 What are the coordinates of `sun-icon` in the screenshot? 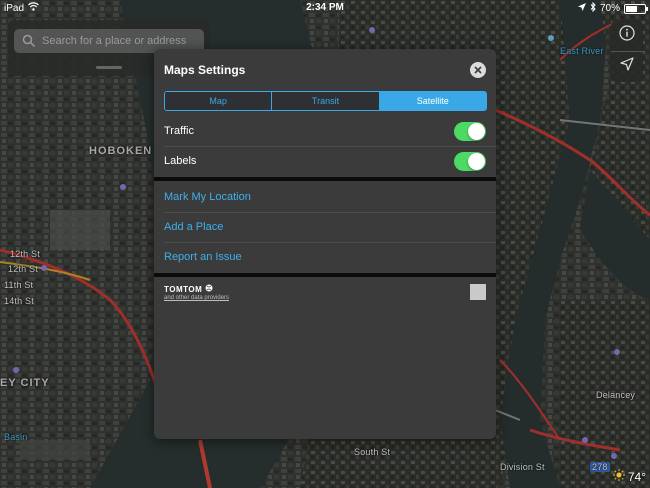 It's located at (618, 476).